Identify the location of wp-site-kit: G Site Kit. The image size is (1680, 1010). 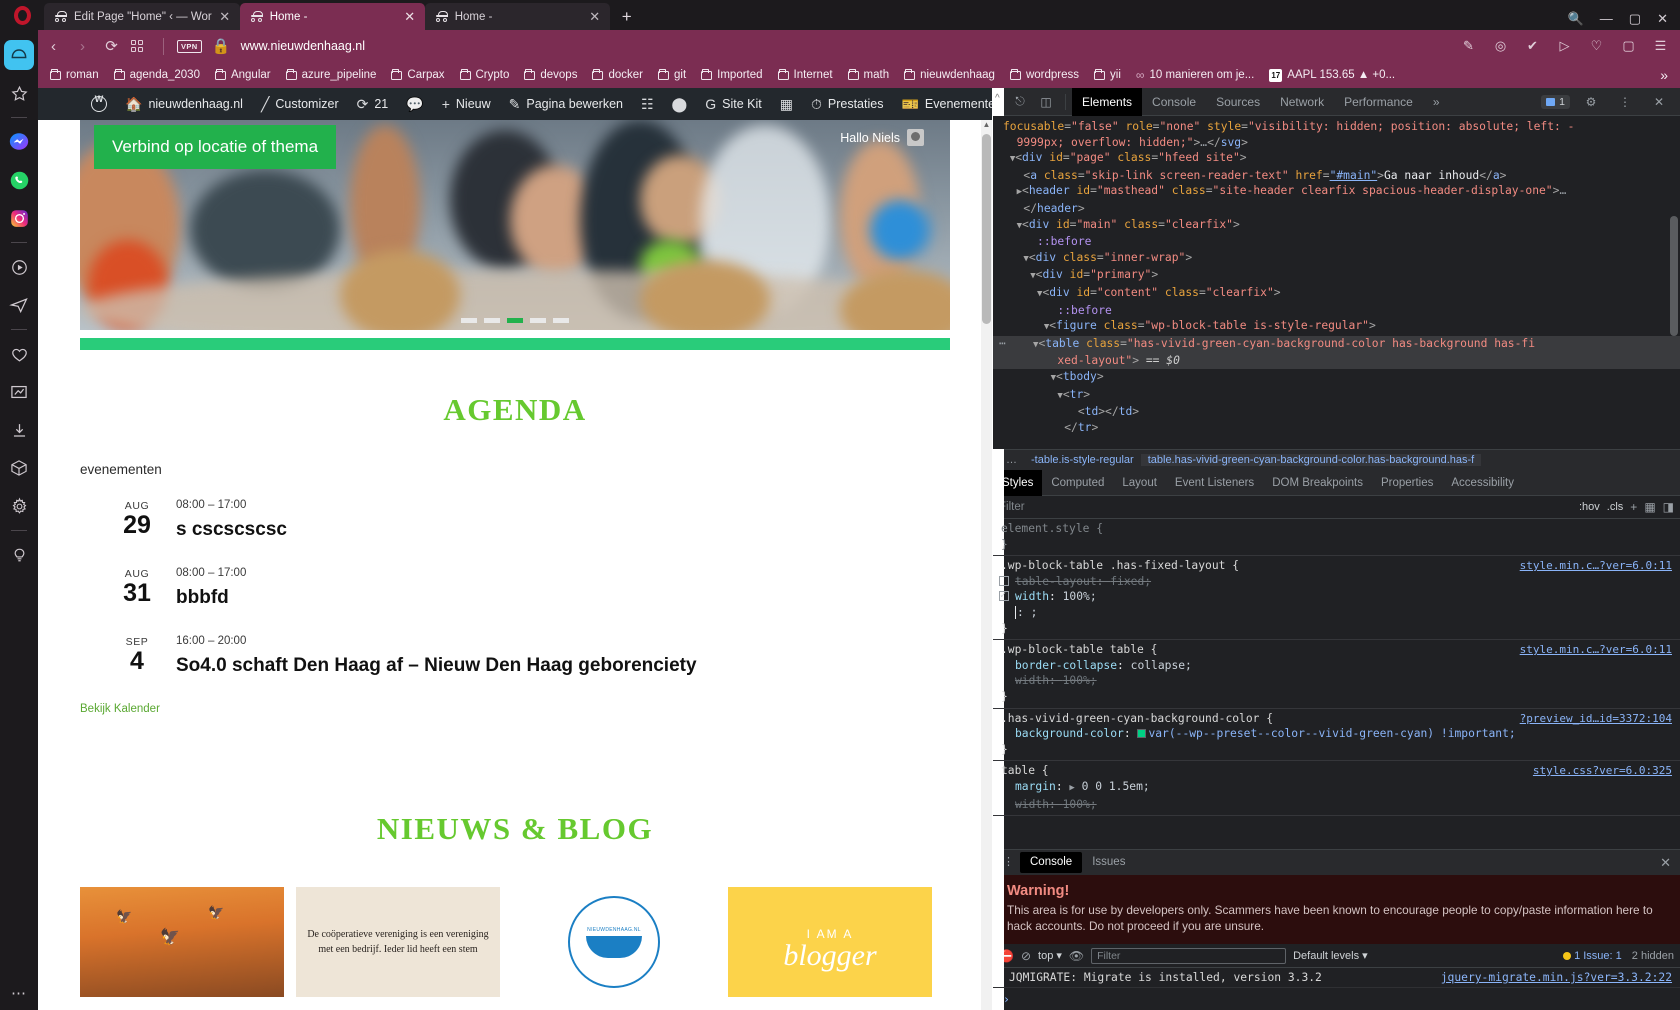
(733, 104).